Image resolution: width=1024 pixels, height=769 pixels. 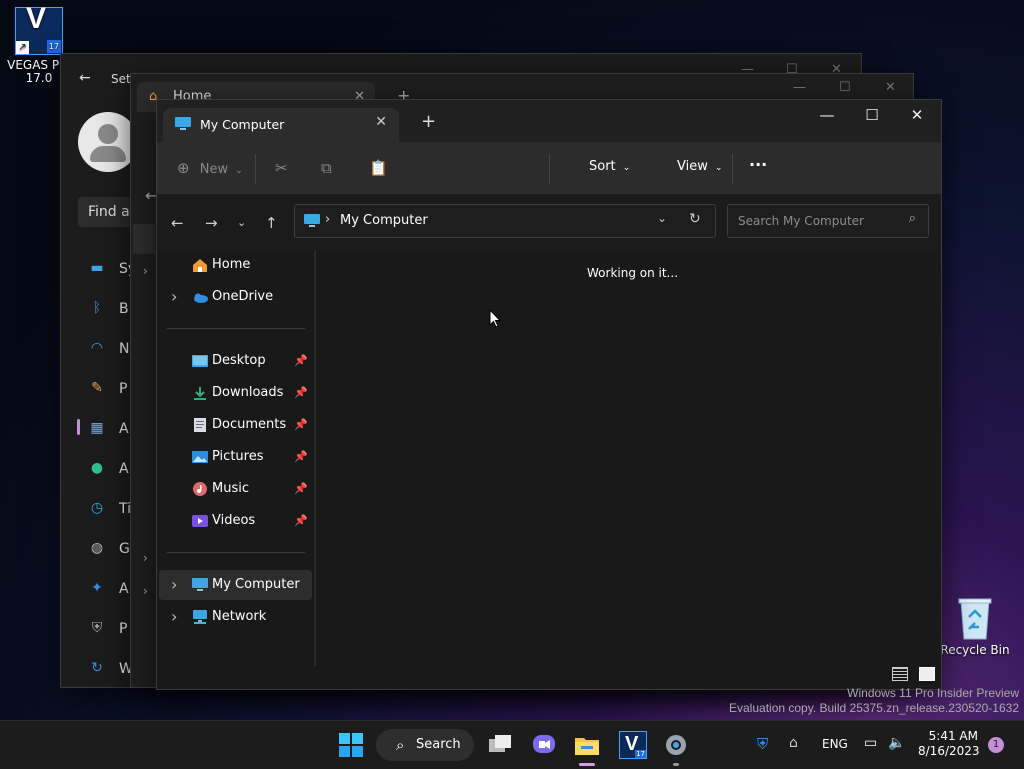 What do you see at coordinates (896, 743) in the screenshot?
I see `volume-icon: 🔈` at bounding box center [896, 743].